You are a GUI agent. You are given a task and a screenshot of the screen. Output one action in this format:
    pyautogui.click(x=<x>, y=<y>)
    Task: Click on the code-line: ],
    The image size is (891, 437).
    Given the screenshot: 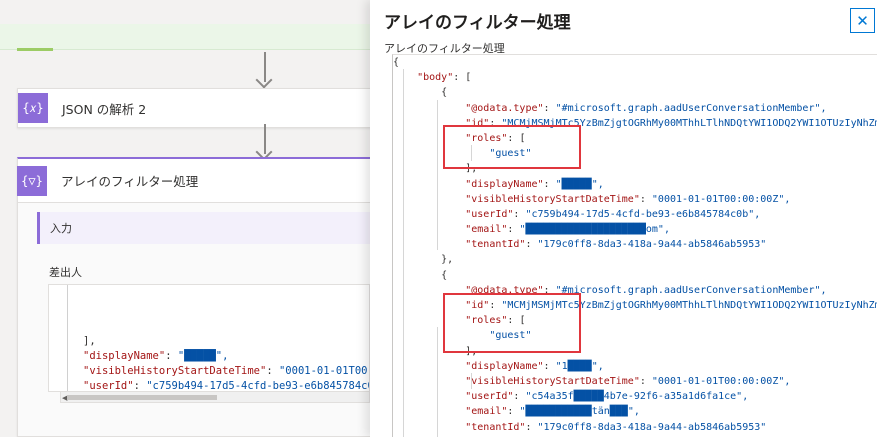 What is the action you would take?
    pyautogui.click(x=226, y=341)
    